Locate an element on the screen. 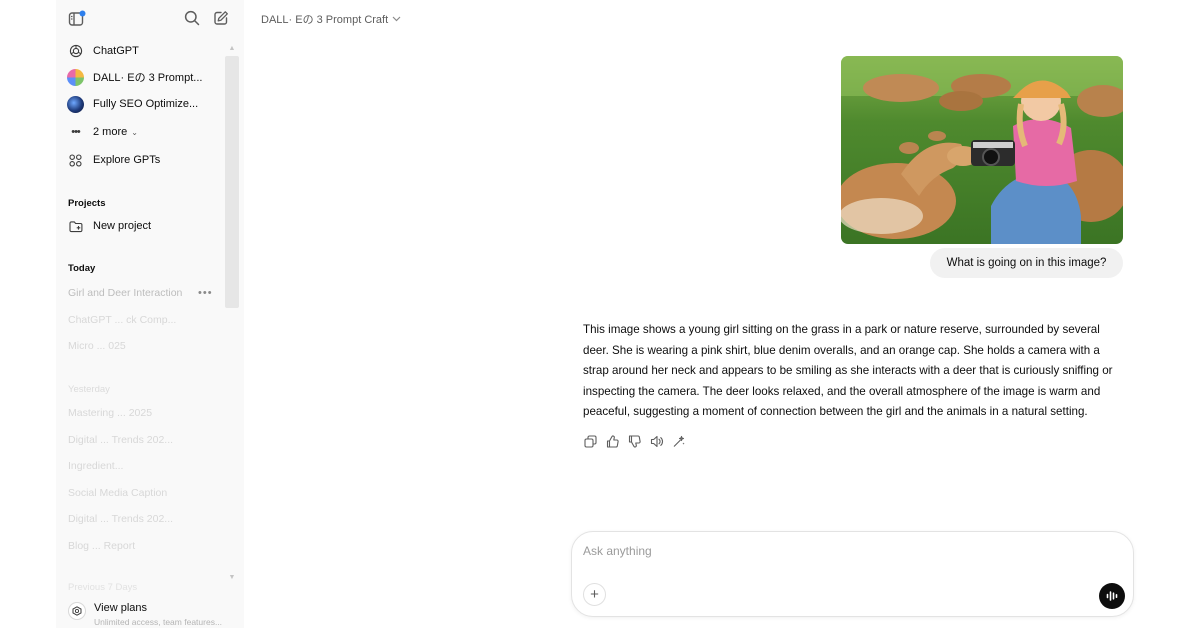 The image size is (1200, 628). sidebar-item-label: 2 more is located at coordinates (110, 132).